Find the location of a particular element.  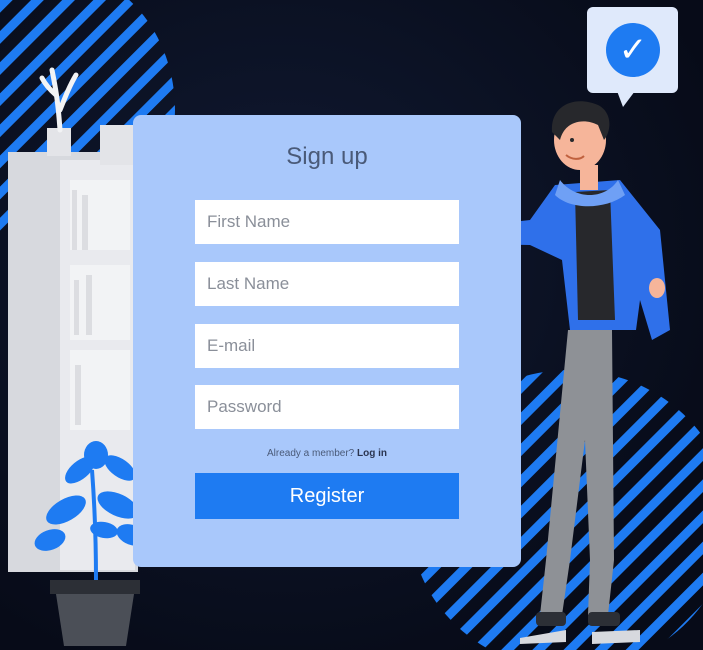

last-name-input is located at coordinates (327, 284).